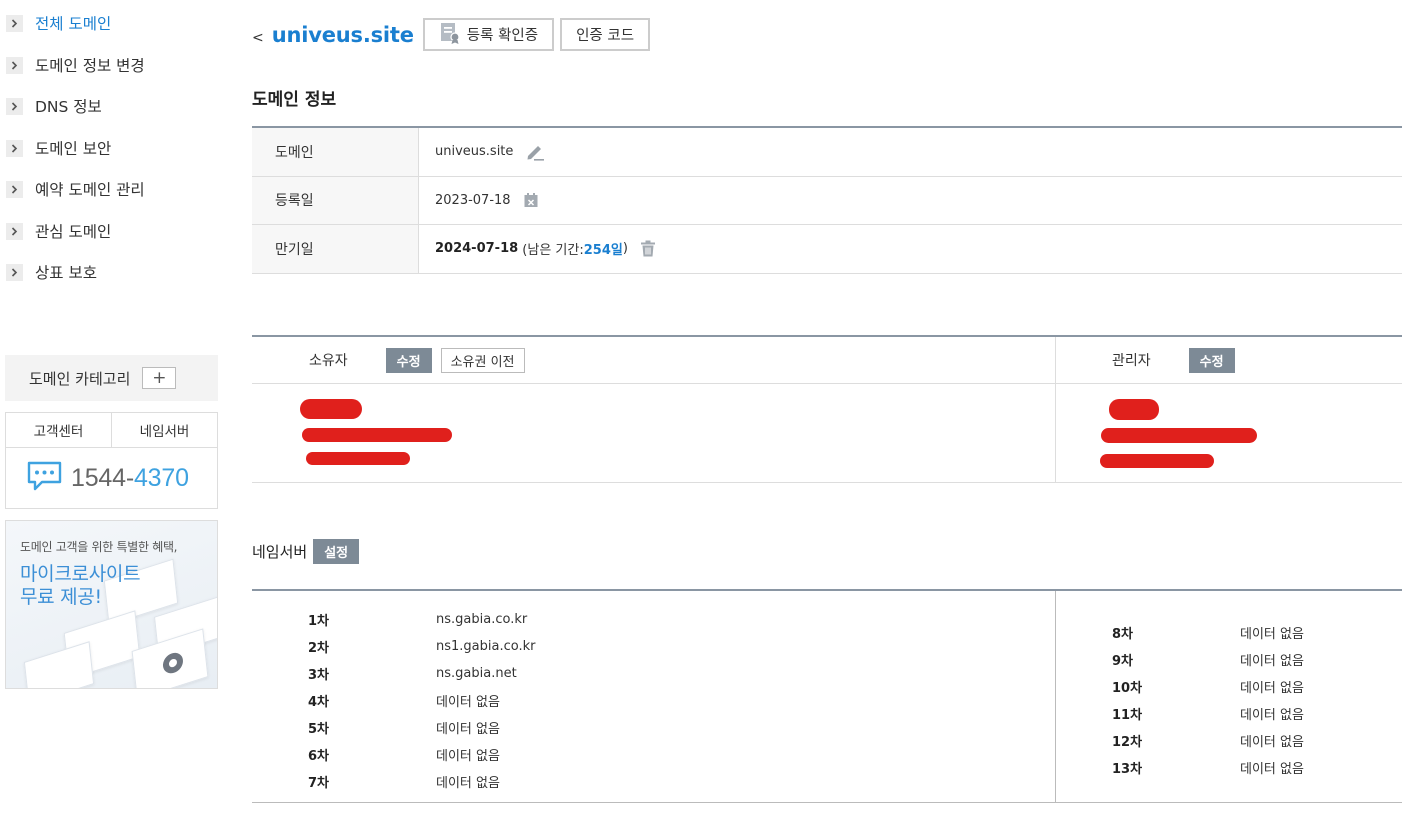 This screenshot has height=817, width=1402. What do you see at coordinates (258, 38) in the screenshot?
I see `back-link: <` at bounding box center [258, 38].